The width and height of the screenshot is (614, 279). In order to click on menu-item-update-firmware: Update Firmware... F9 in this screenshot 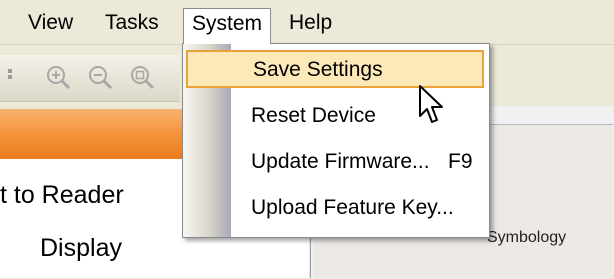, I will do `click(335, 163)`.